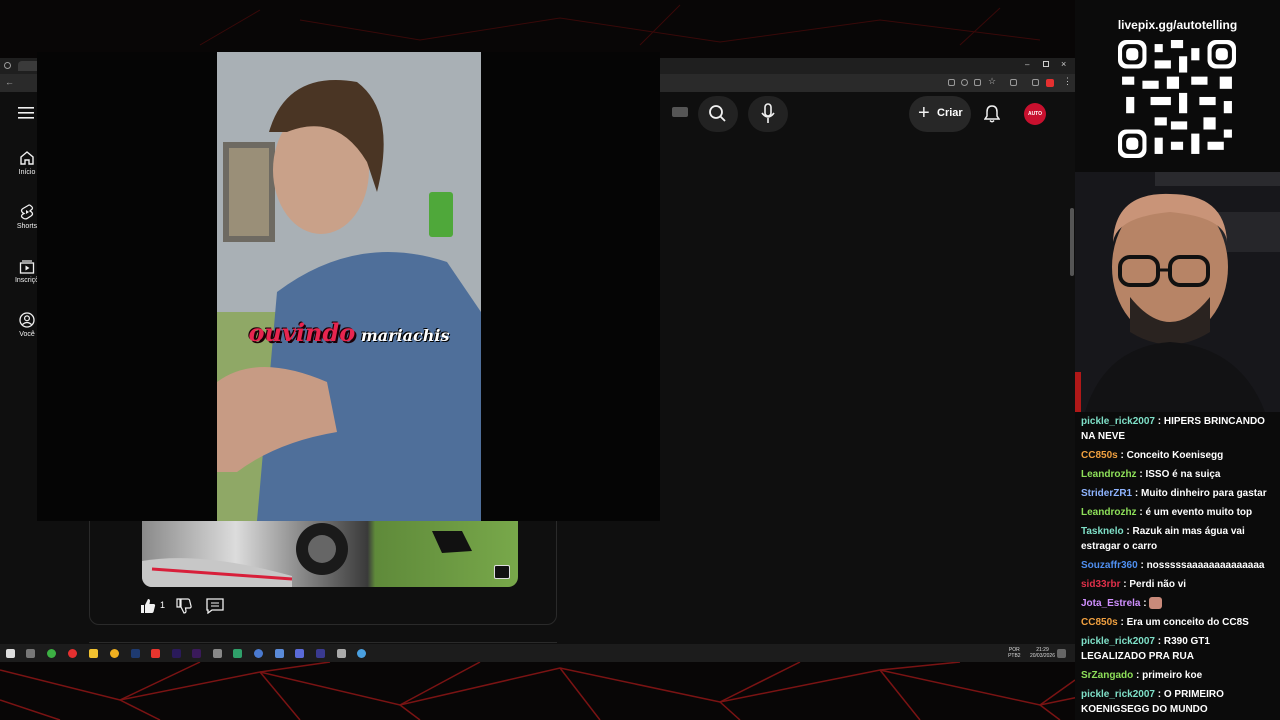 This screenshot has height=720, width=1280. What do you see at coordinates (1177, 603) in the screenshot?
I see `chat-message: Jota_Estrela :` at bounding box center [1177, 603].